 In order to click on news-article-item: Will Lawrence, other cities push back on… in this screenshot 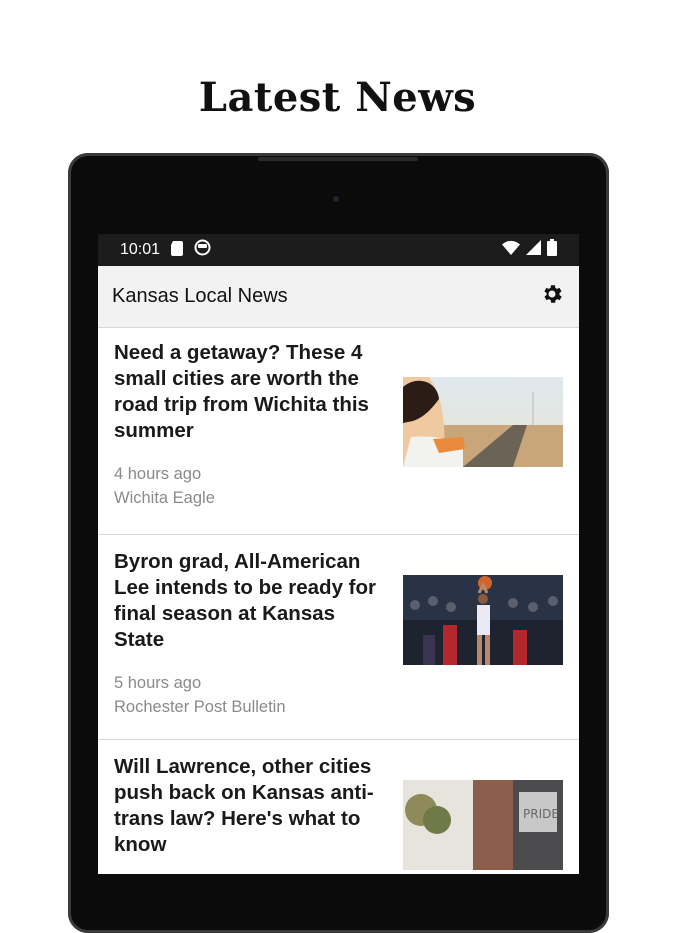, I will do `click(338, 807)`.